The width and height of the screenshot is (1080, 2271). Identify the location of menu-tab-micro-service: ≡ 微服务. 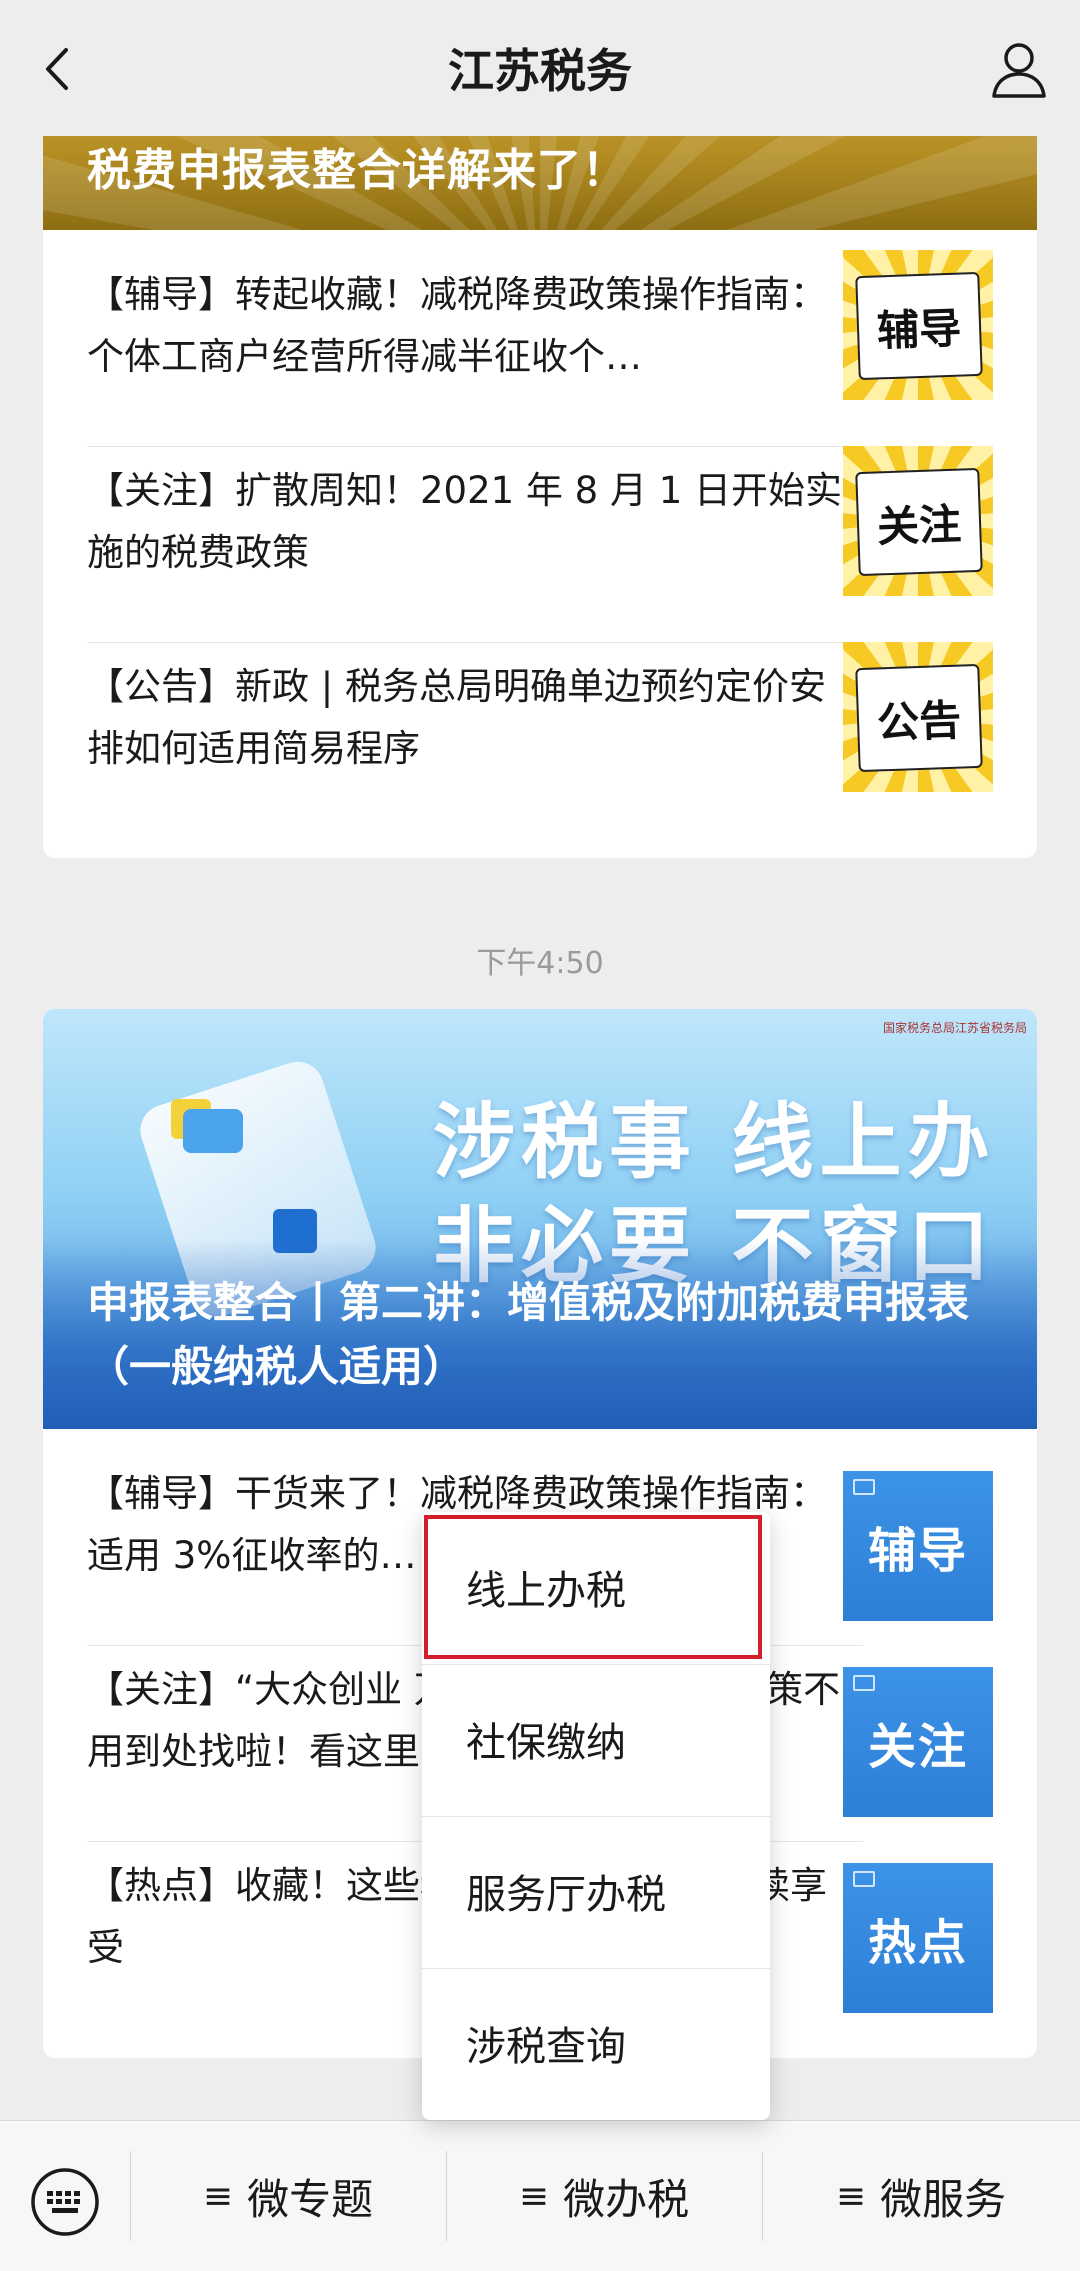
(921, 2196).